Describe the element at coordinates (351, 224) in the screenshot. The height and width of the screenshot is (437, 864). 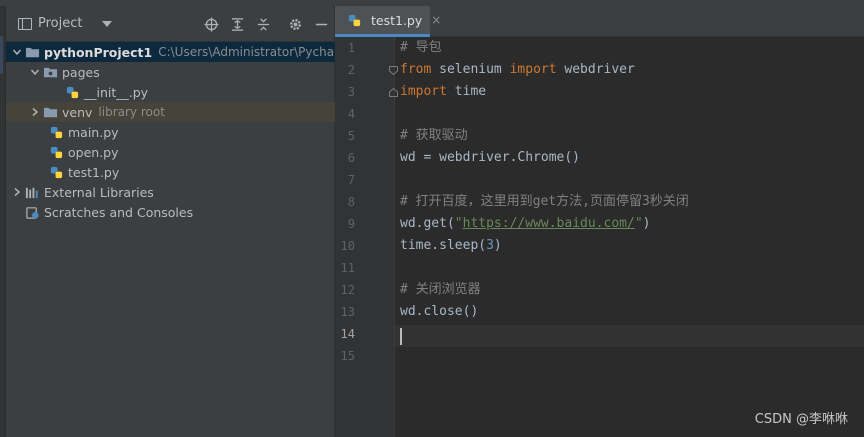
I see `line-number: 9` at that location.